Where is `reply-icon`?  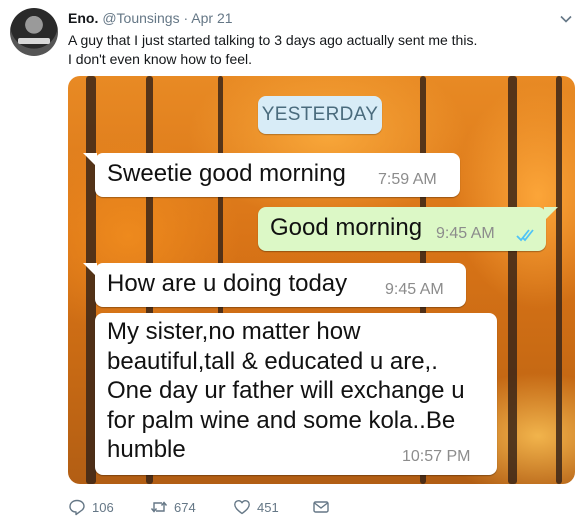 reply-icon is located at coordinates (77, 507).